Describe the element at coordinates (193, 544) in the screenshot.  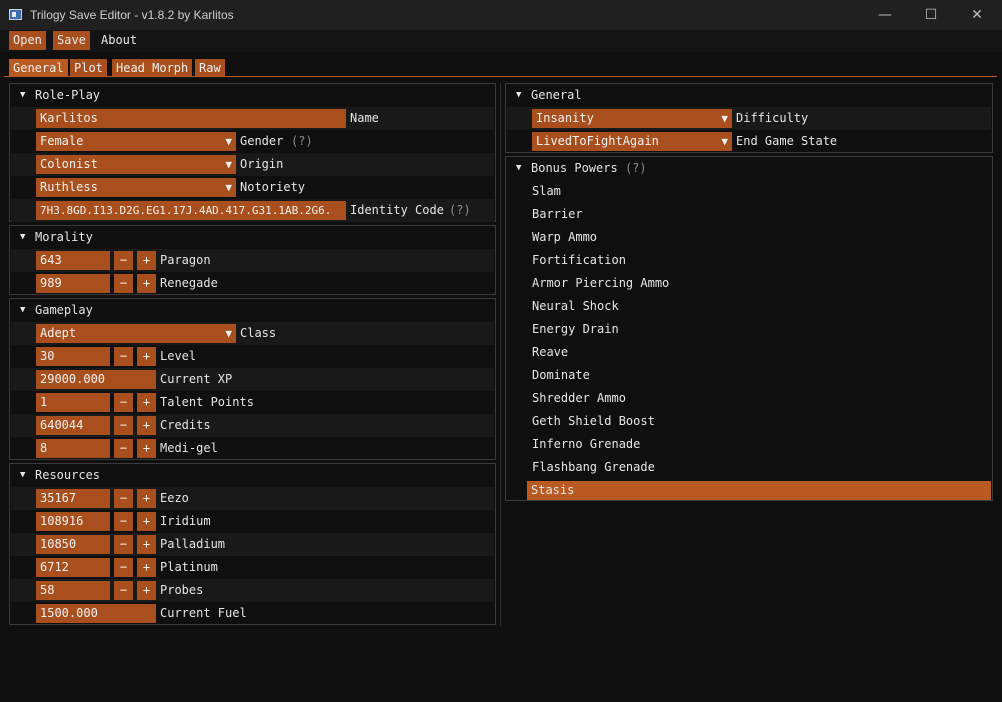
I see `palladium-label: Palladium` at that location.